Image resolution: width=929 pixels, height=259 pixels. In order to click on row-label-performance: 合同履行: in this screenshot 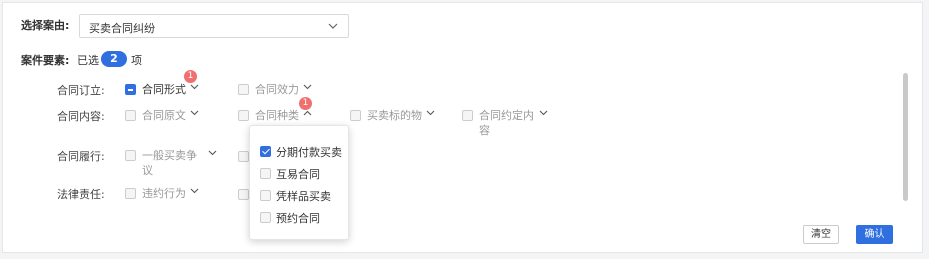, I will do `click(81, 156)`.